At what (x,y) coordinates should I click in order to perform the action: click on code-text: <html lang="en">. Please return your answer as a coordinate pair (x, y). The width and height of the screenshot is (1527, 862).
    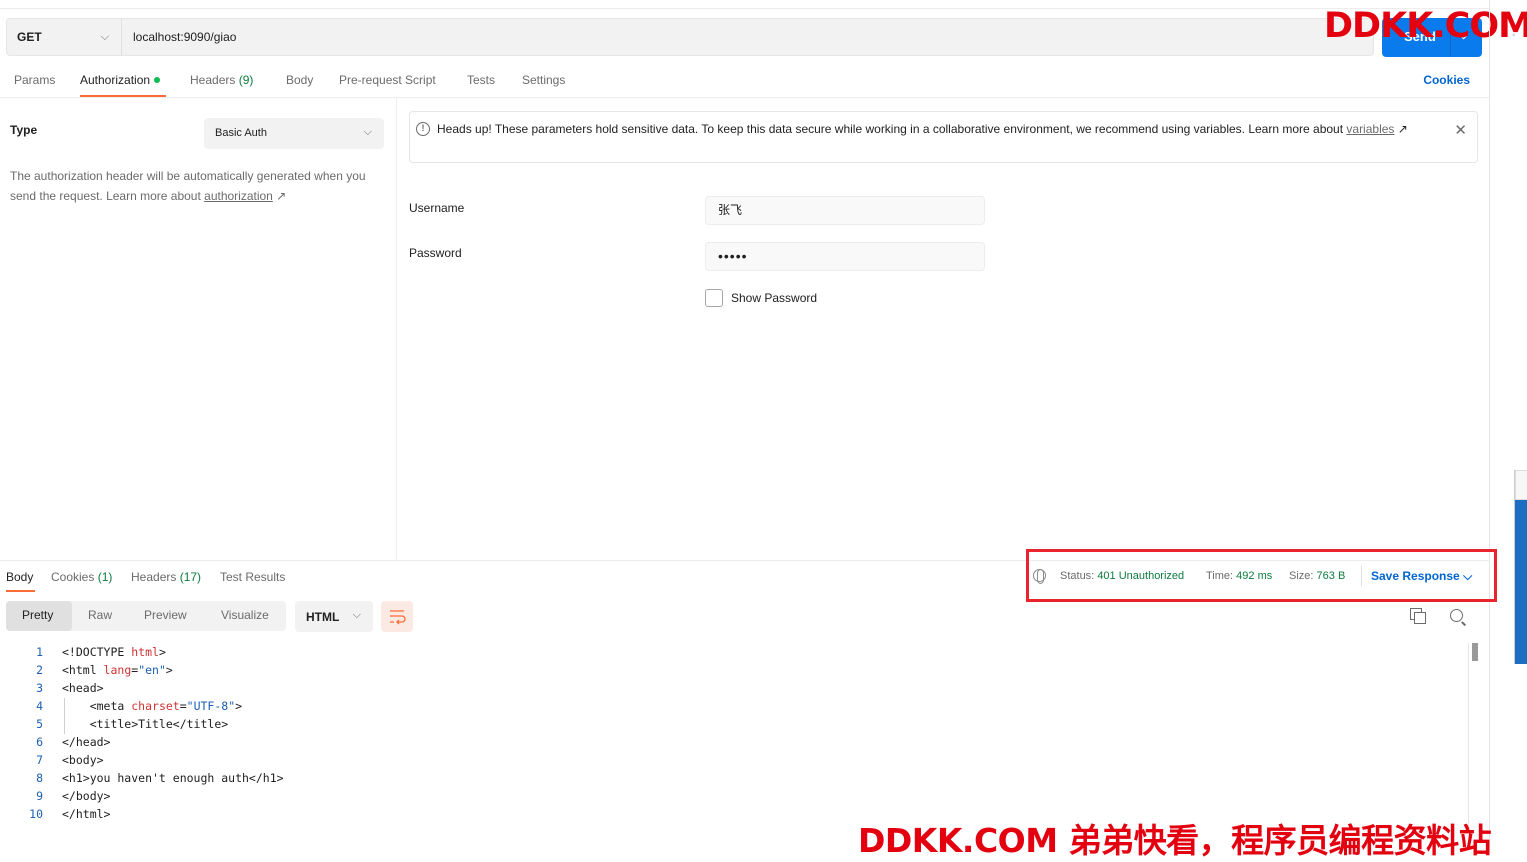
    Looking at the image, I should click on (117, 670).